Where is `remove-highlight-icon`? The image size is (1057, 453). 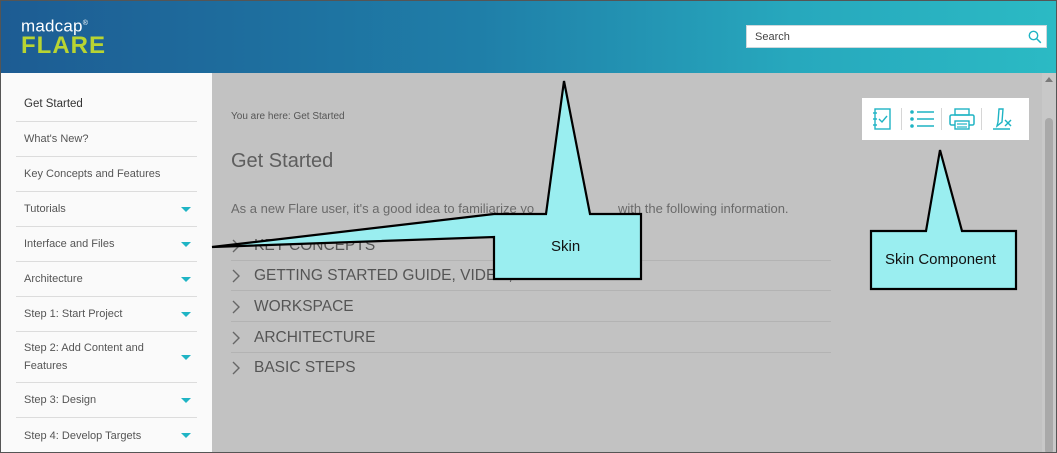 remove-highlight-icon is located at coordinates (1001, 119).